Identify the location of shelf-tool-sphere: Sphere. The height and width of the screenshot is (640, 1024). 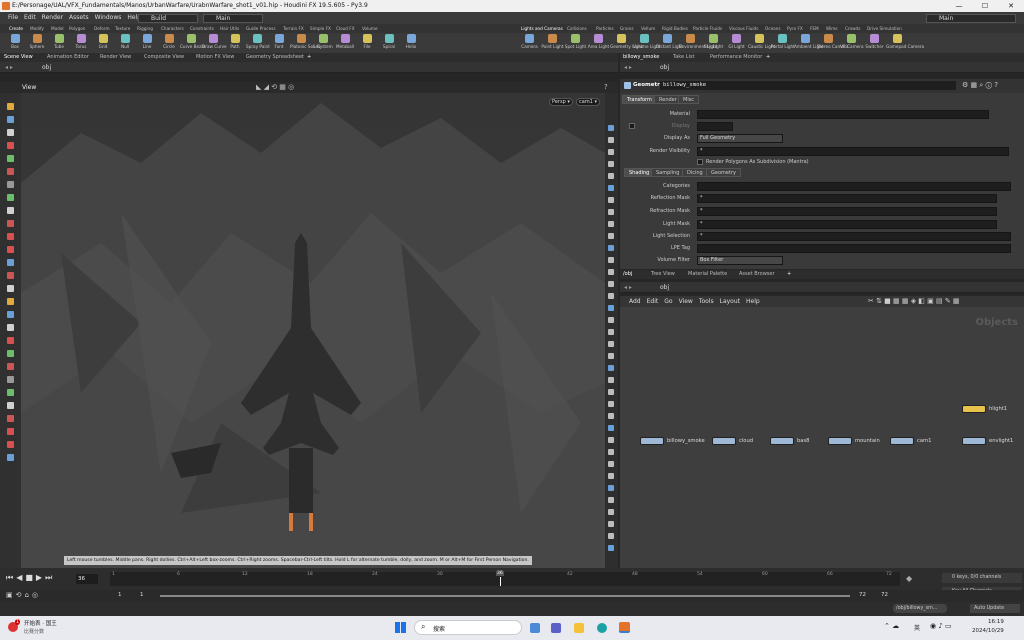
(37, 41).